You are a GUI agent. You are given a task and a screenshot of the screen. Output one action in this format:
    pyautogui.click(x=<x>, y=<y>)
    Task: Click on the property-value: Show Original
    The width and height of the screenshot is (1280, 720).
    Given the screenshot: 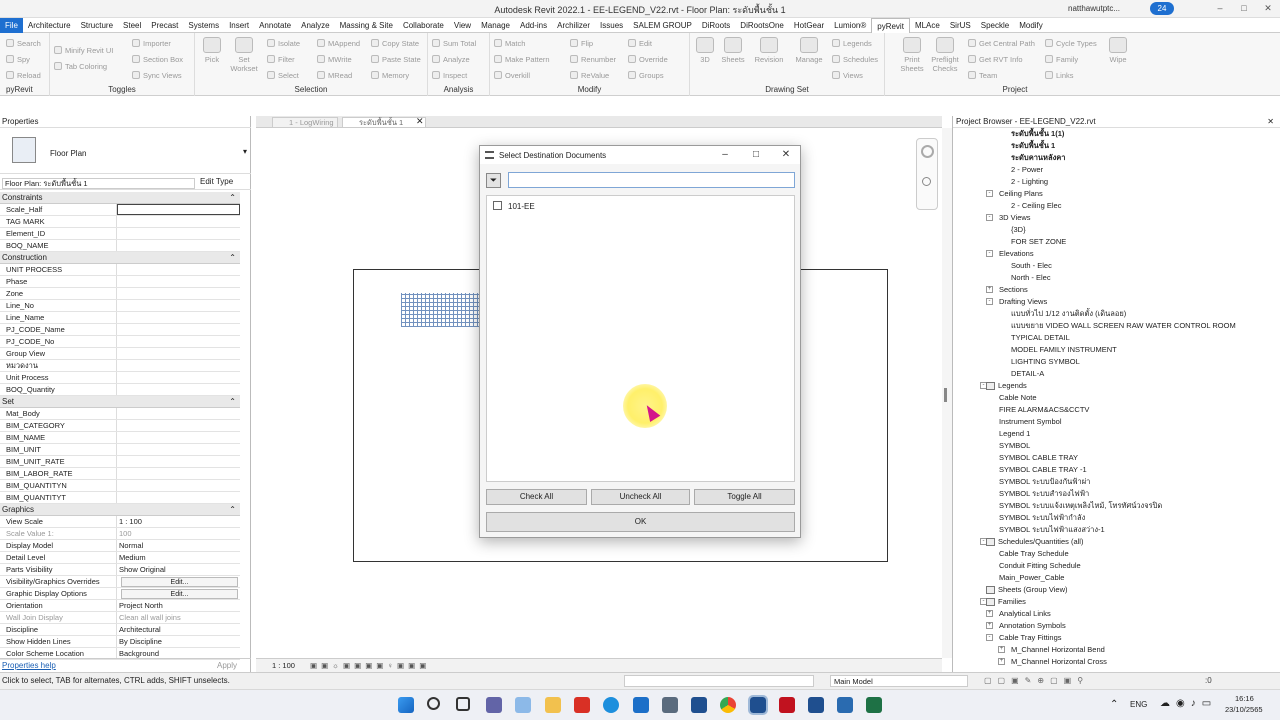 What is the action you would take?
    pyautogui.click(x=178, y=569)
    